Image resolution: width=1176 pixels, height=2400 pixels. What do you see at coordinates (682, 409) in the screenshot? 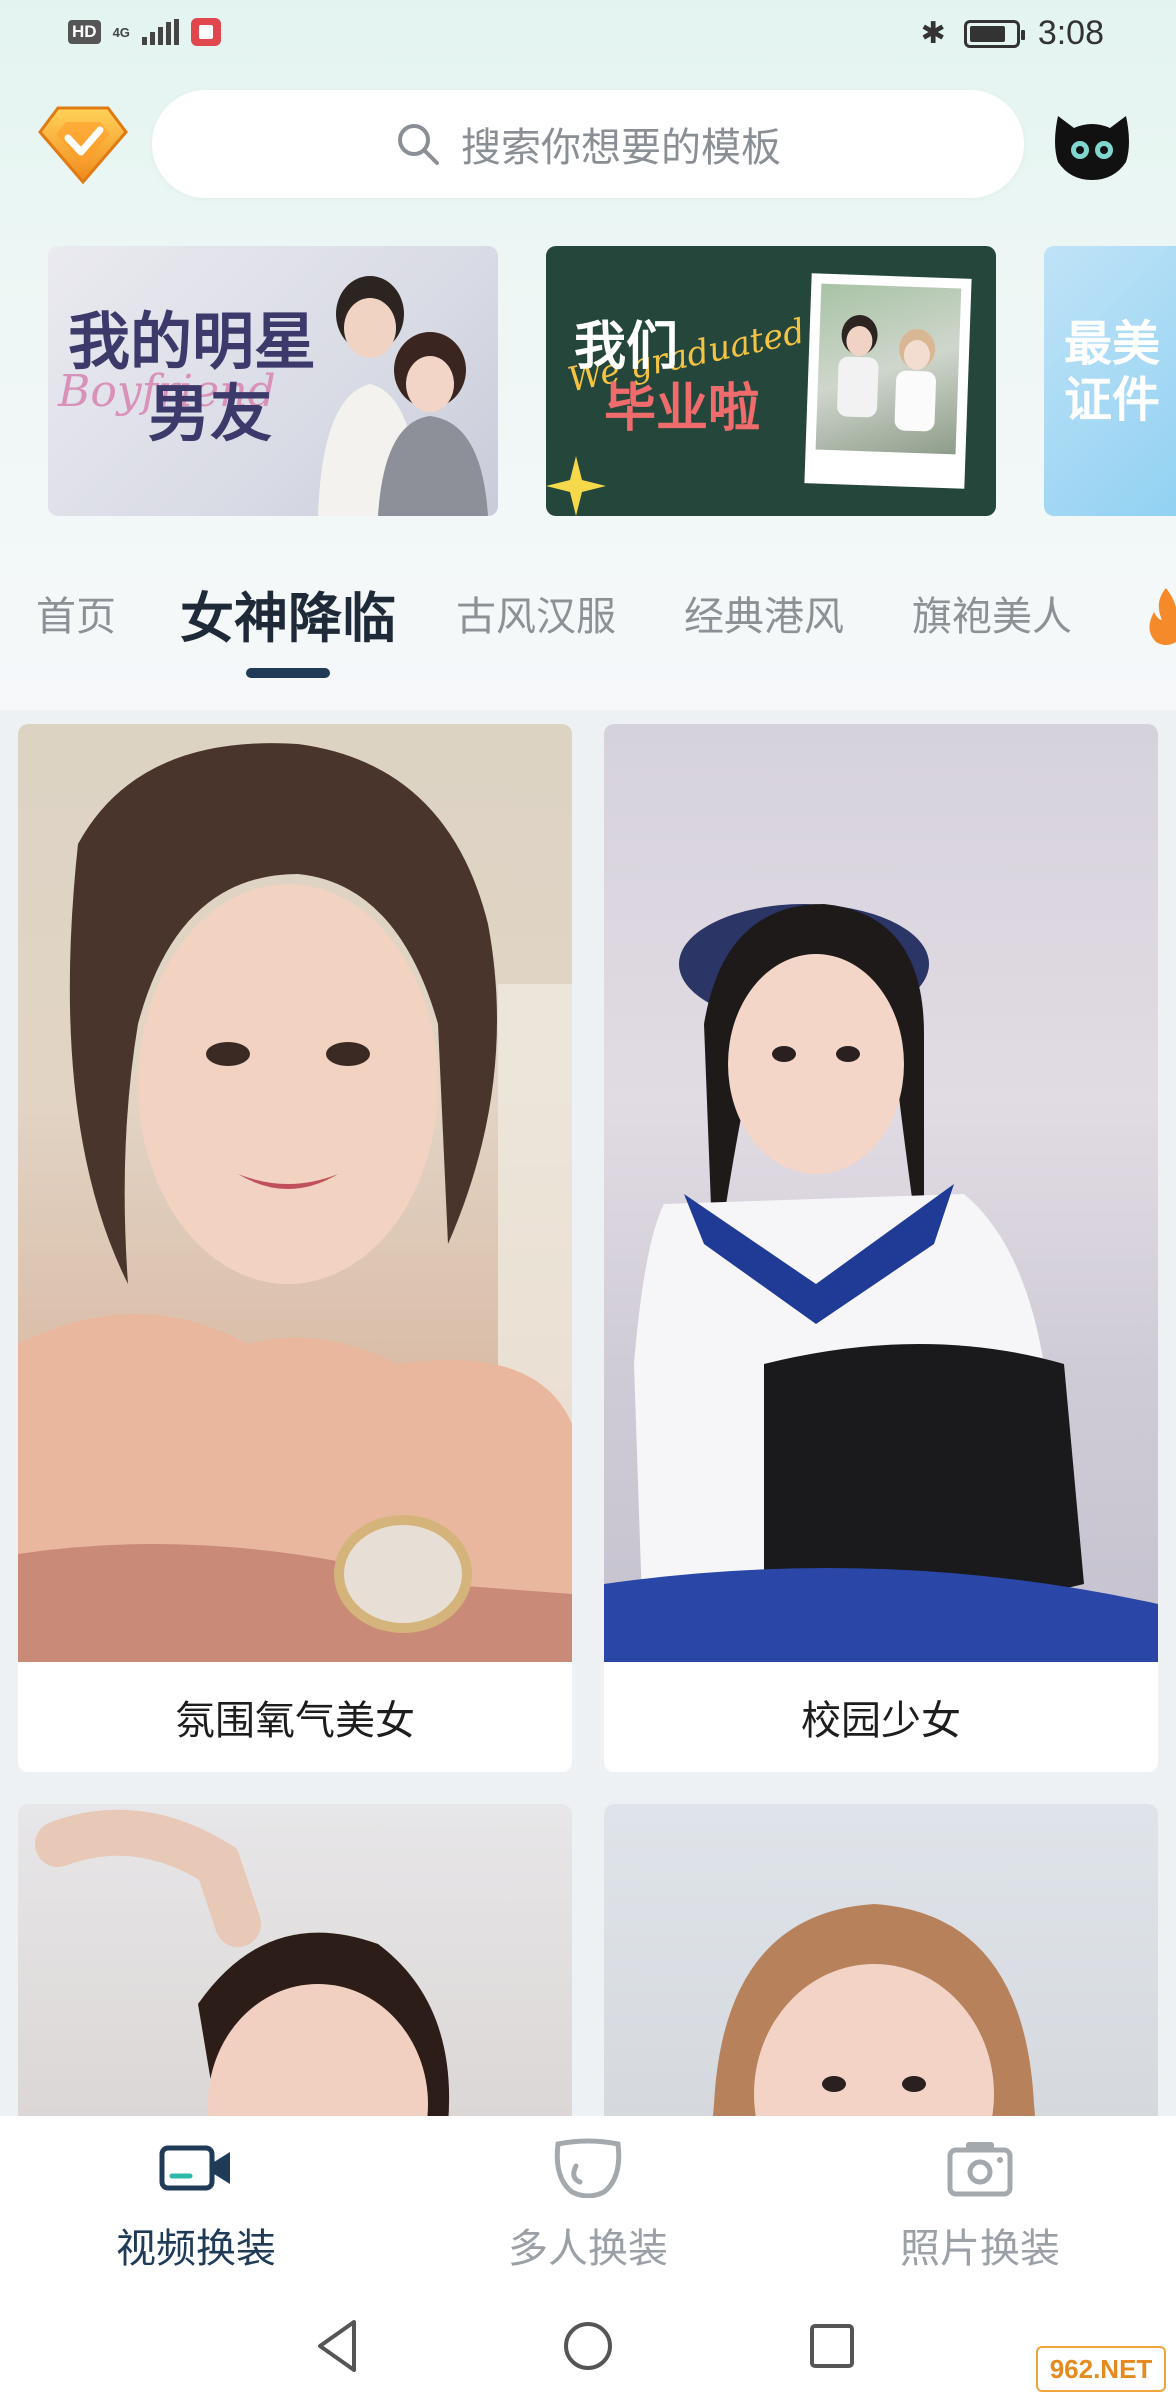
I see `banner-title-line: 毕业啦` at bounding box center [682, 409].